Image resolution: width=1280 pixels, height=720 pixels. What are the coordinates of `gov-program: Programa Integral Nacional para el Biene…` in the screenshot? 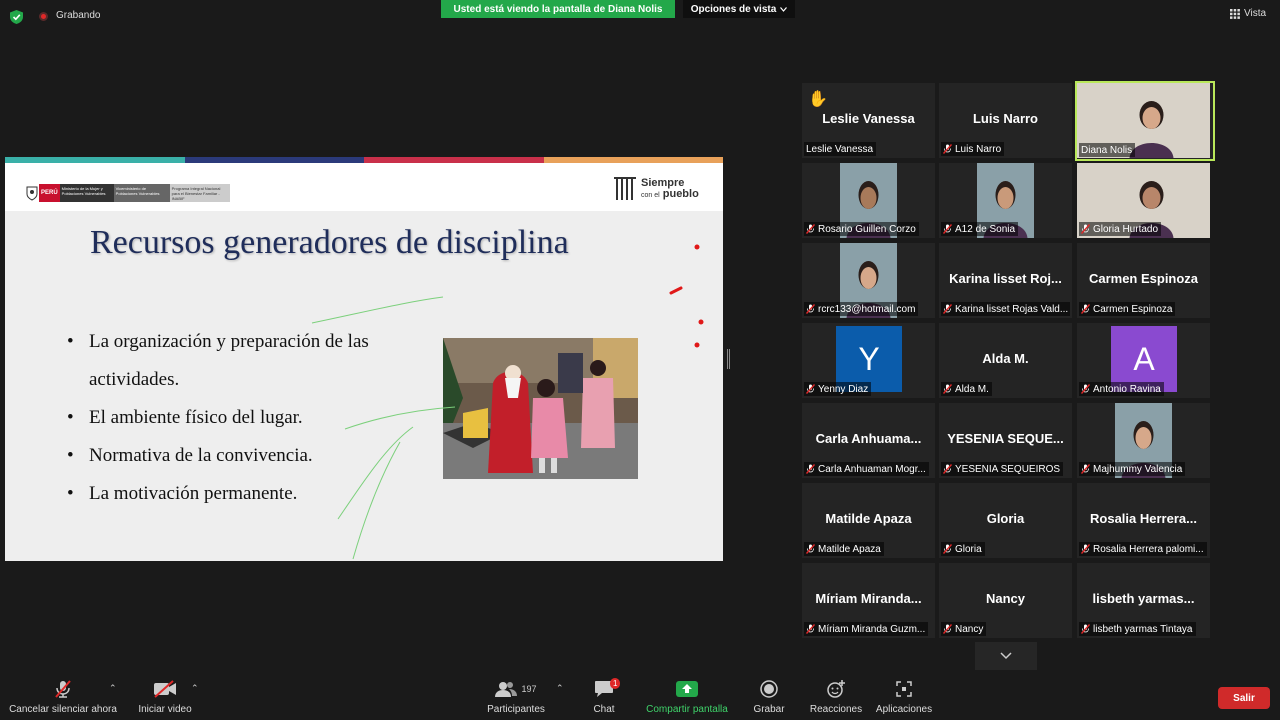 It's located at (199, 193).